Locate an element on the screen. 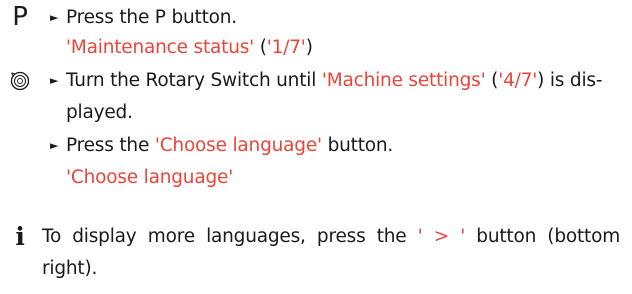 The width and height of the screenshot is (632, 294). step-2-tail: ) is dis- is located at coordinates (570, 80).